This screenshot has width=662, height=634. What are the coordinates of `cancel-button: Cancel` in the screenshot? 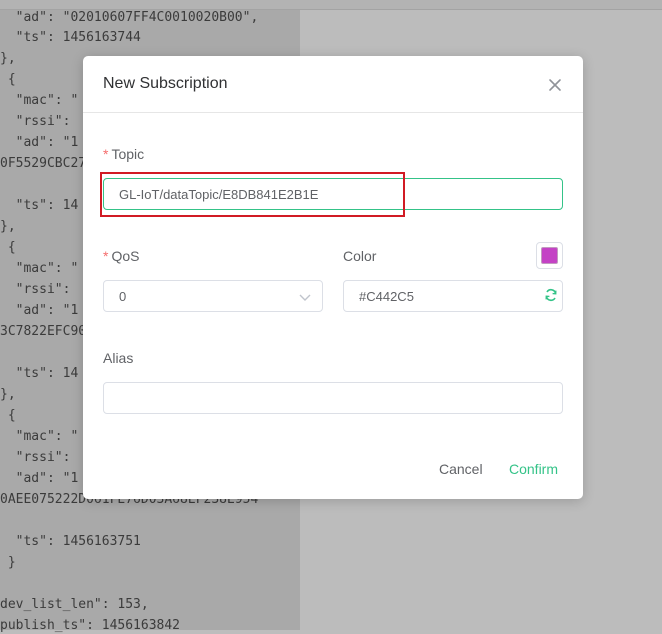 It's located at (461, 469).